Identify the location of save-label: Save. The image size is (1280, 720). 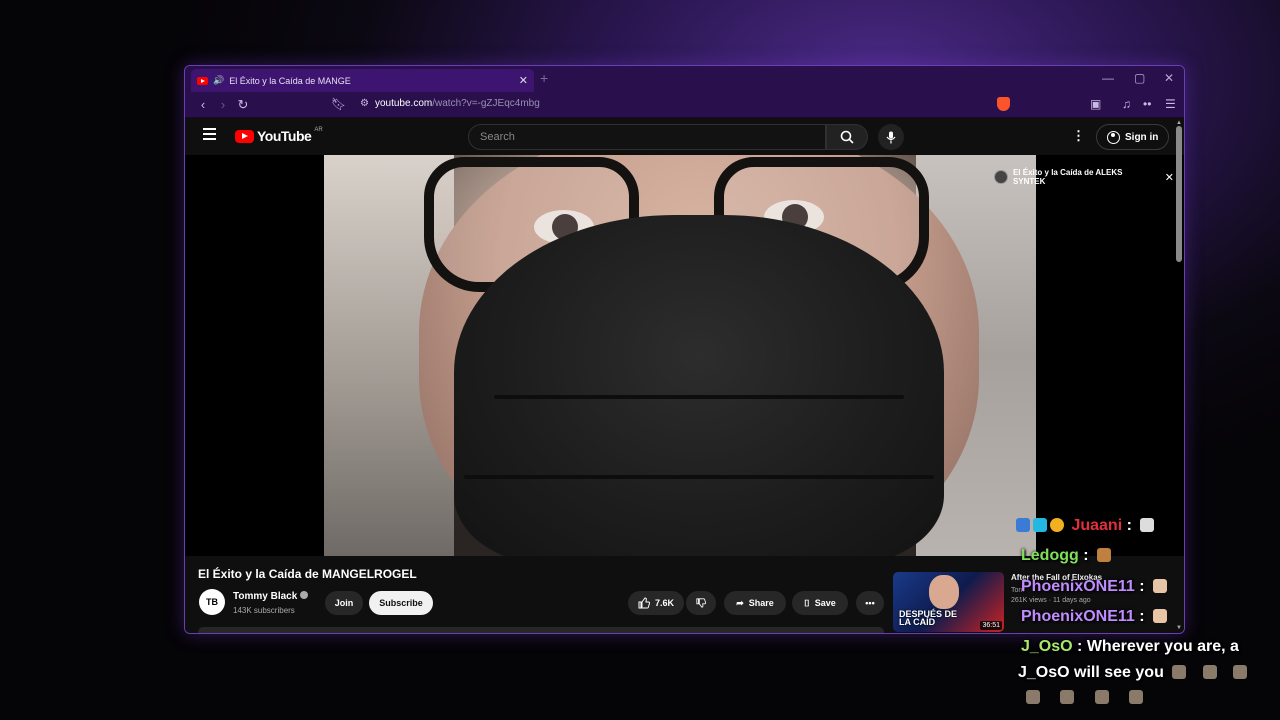
(825, 603).